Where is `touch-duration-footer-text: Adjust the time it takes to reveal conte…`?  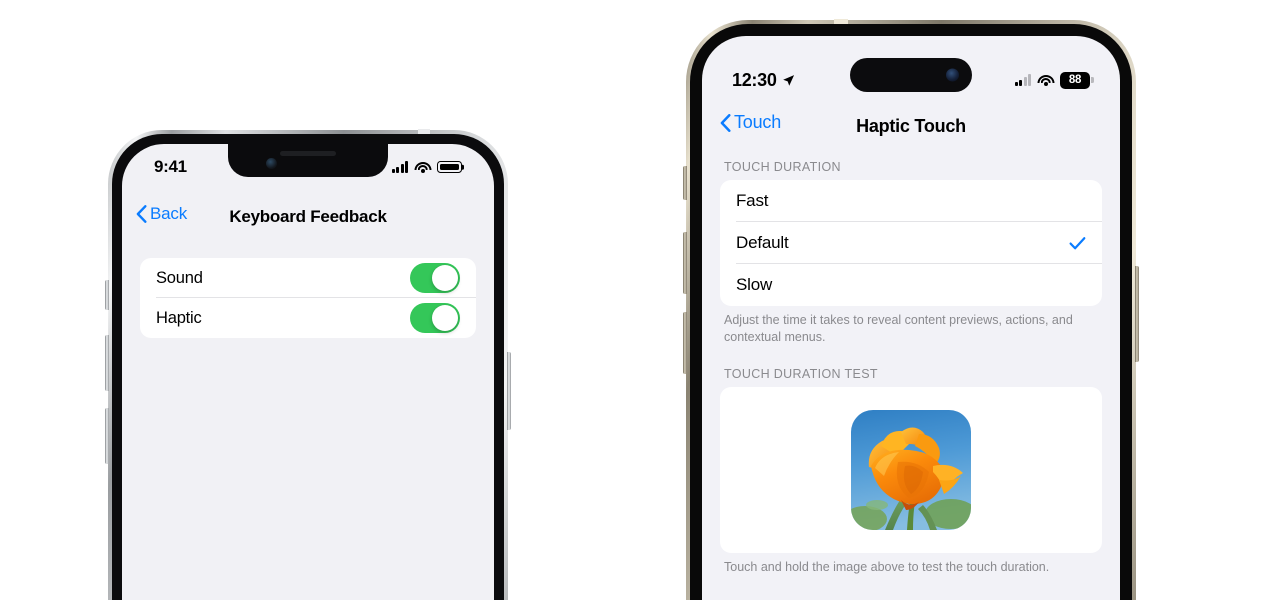 touch-duration-footer-text: Adjust the time it takes to reveal conte… is located at coordinates (898, 328).